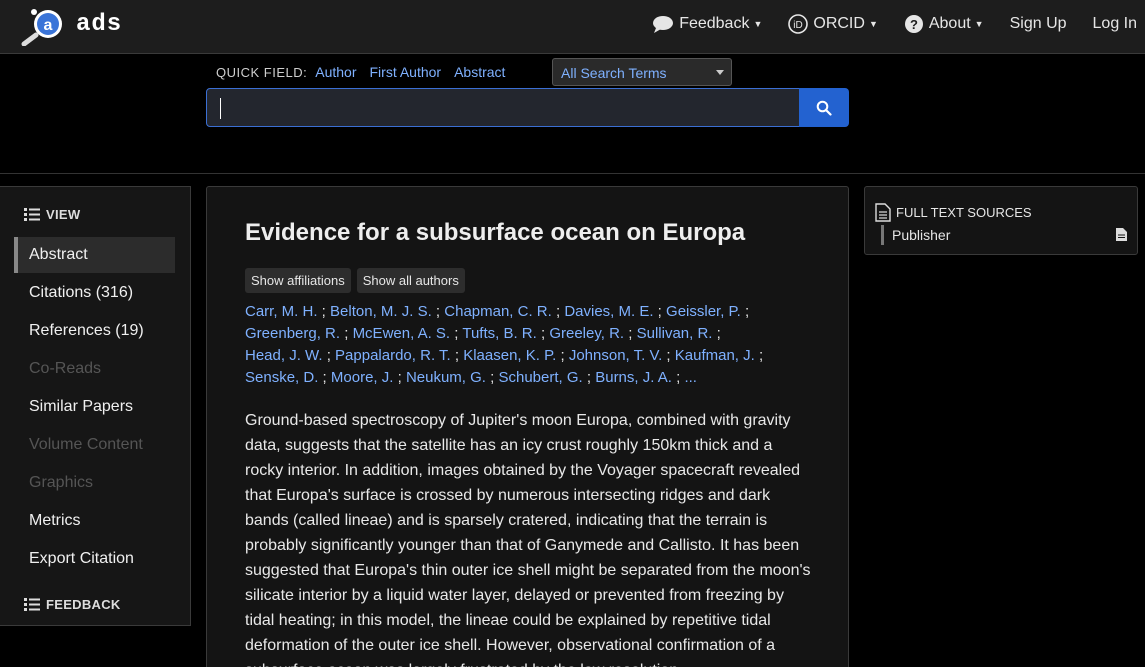 This screenshot has height=667, width=1145. What do you see at coordinates (94, 255) in the screenshot?
I see `sidebar-item-abstract: Abstract` at bounding box center [94, 255].